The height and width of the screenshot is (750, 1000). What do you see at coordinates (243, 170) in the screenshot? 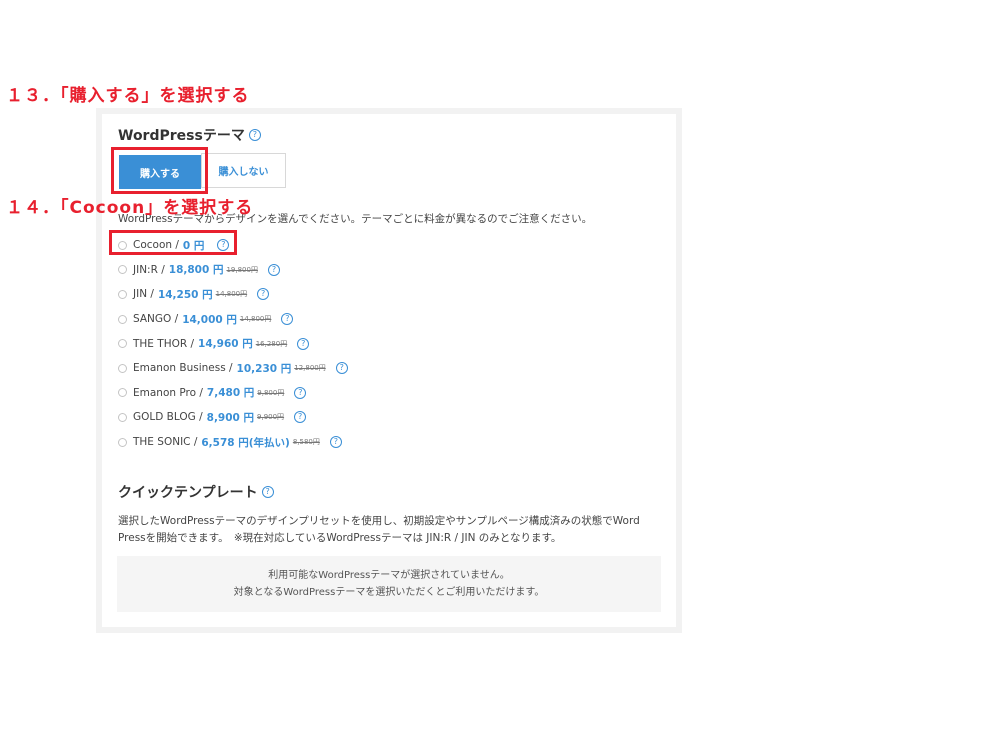
I see `no-buy-theme-button: 購入しない` at bounding box center [243, 170].